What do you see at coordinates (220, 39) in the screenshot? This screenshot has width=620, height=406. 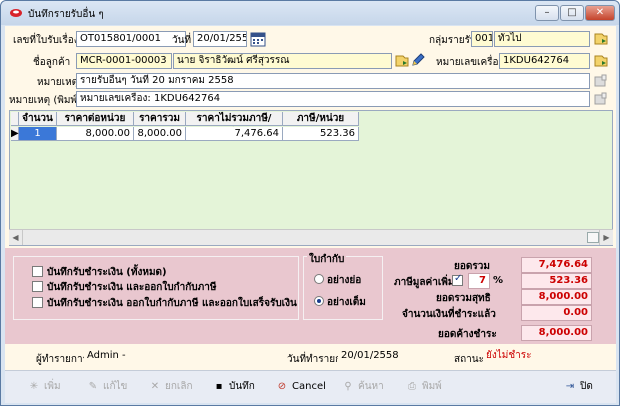 I see `date-field: 20/01/2558` at bounding box center [220, 39].